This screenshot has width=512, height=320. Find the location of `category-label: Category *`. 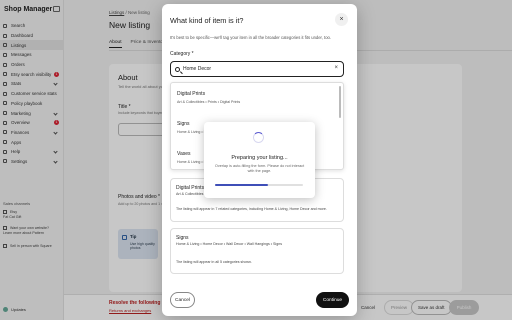

category-label: Category * is located at coordinates (182, 54).